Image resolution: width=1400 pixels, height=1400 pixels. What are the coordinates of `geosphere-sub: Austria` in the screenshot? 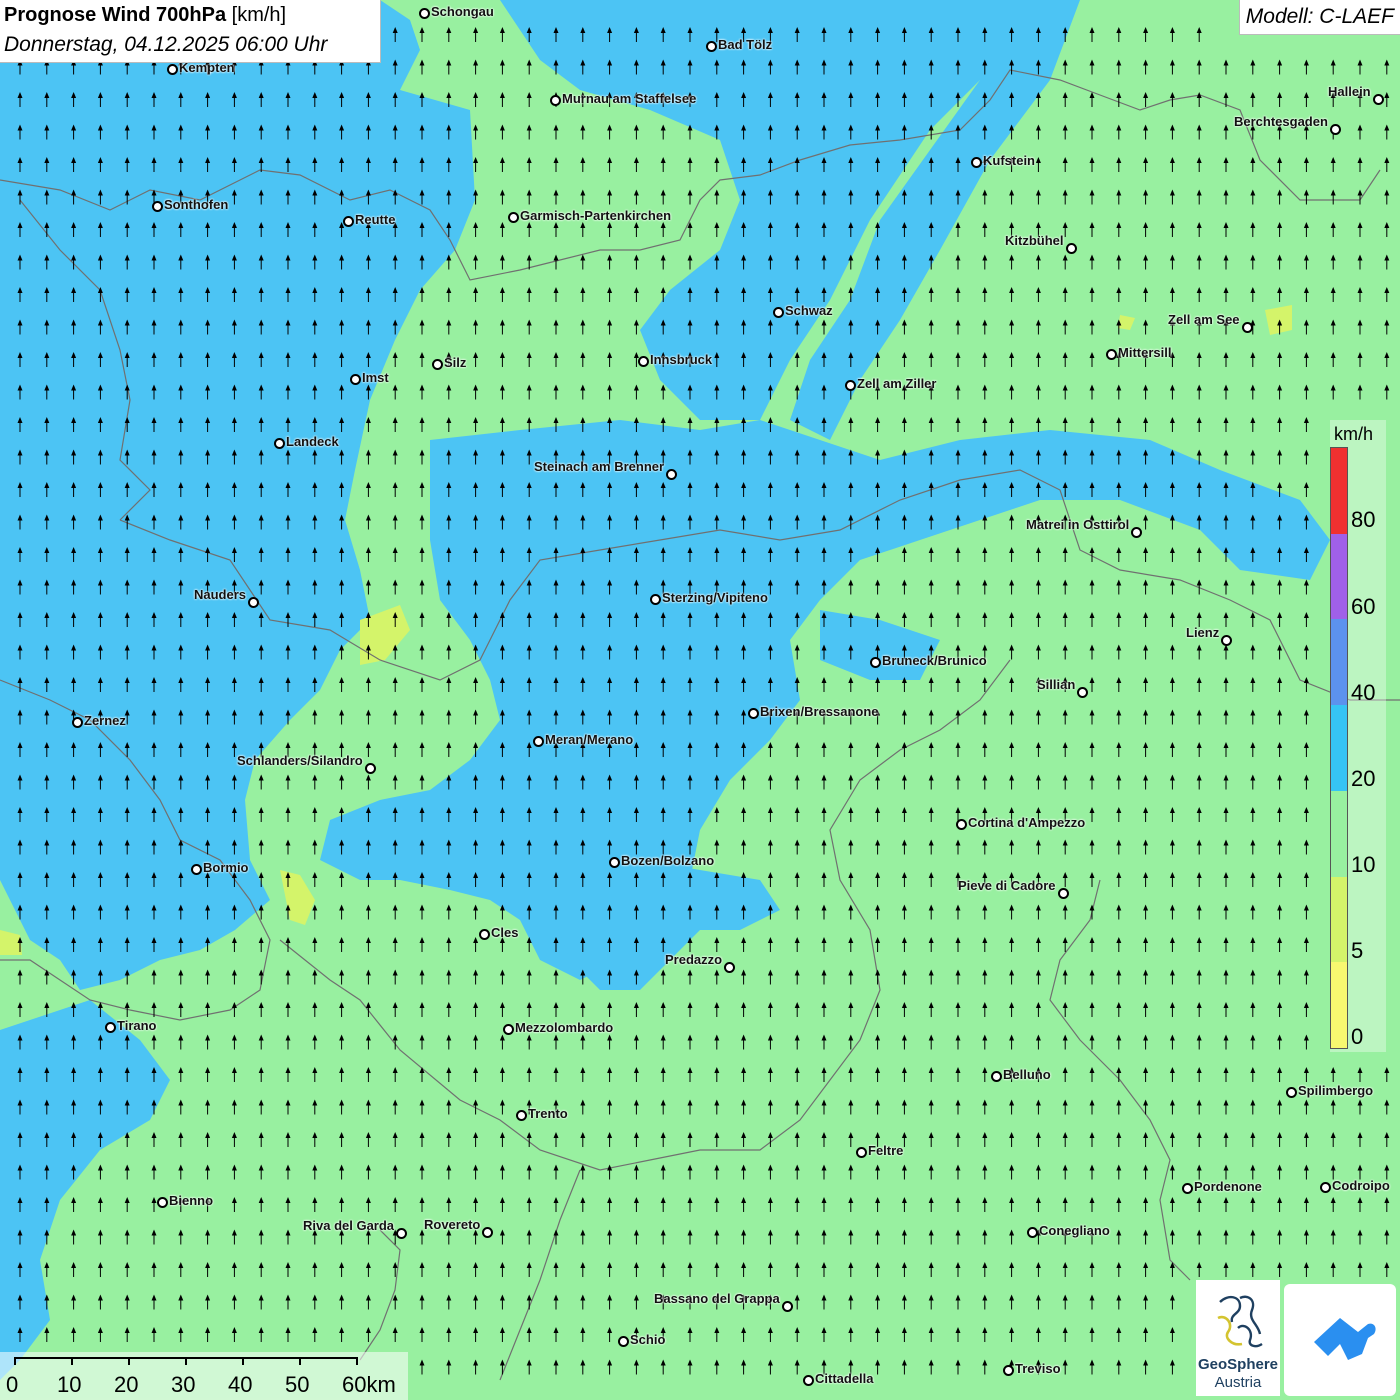 It's located at (1238, 1382).